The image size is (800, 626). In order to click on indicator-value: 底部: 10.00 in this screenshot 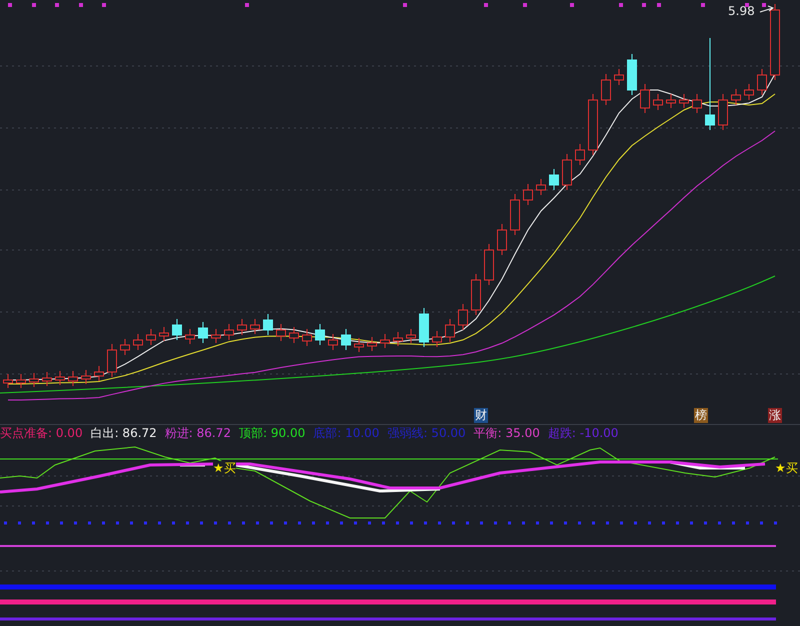, I will do `click(346, 433)`.